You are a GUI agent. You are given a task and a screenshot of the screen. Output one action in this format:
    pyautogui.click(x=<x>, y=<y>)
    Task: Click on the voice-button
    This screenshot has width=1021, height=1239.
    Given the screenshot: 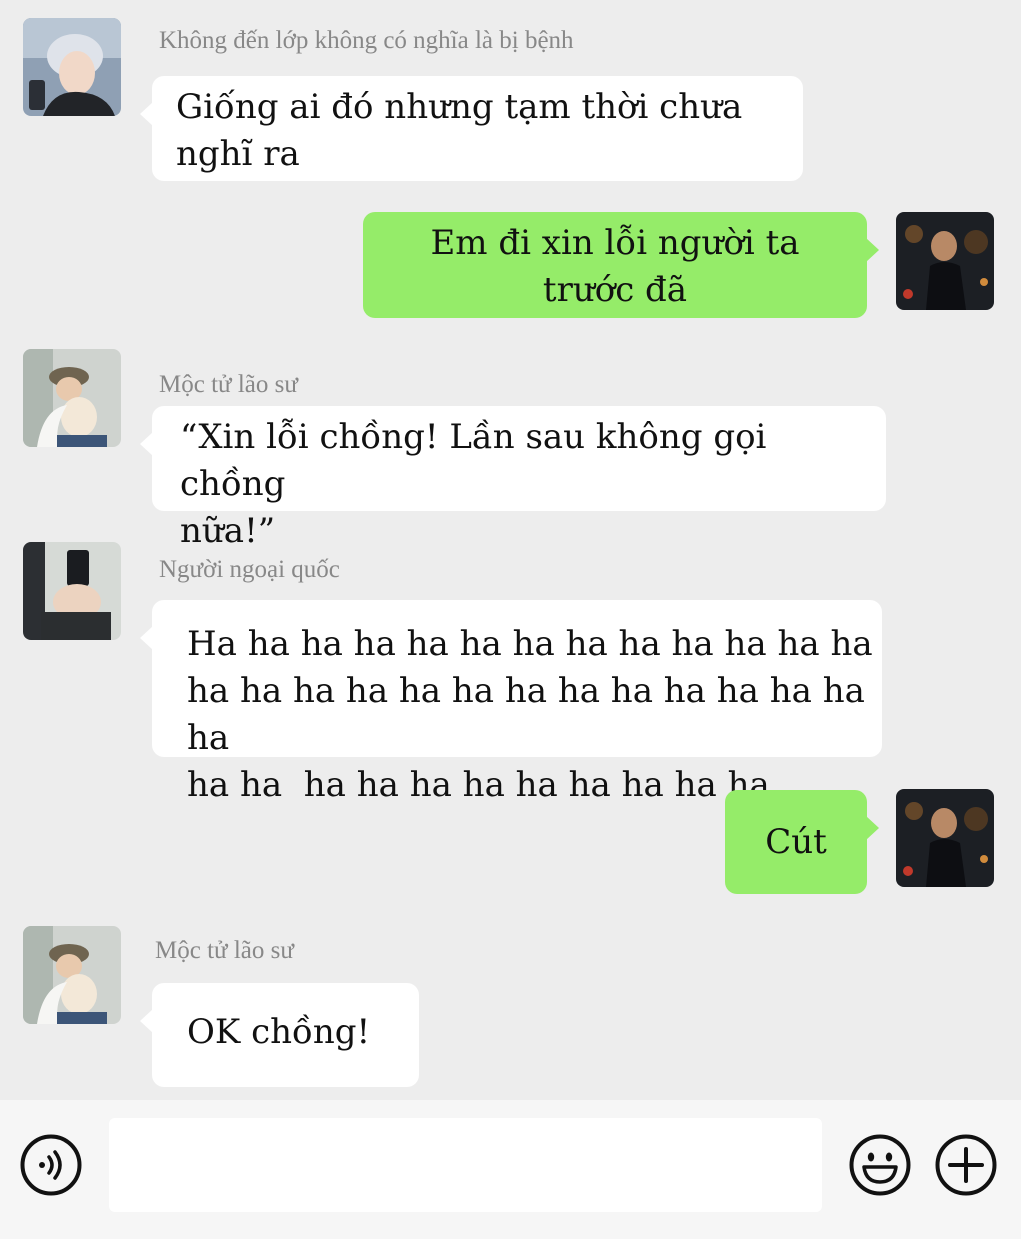 What is the action you would take?
    pyautogui.click(x=51, y=1165)
    